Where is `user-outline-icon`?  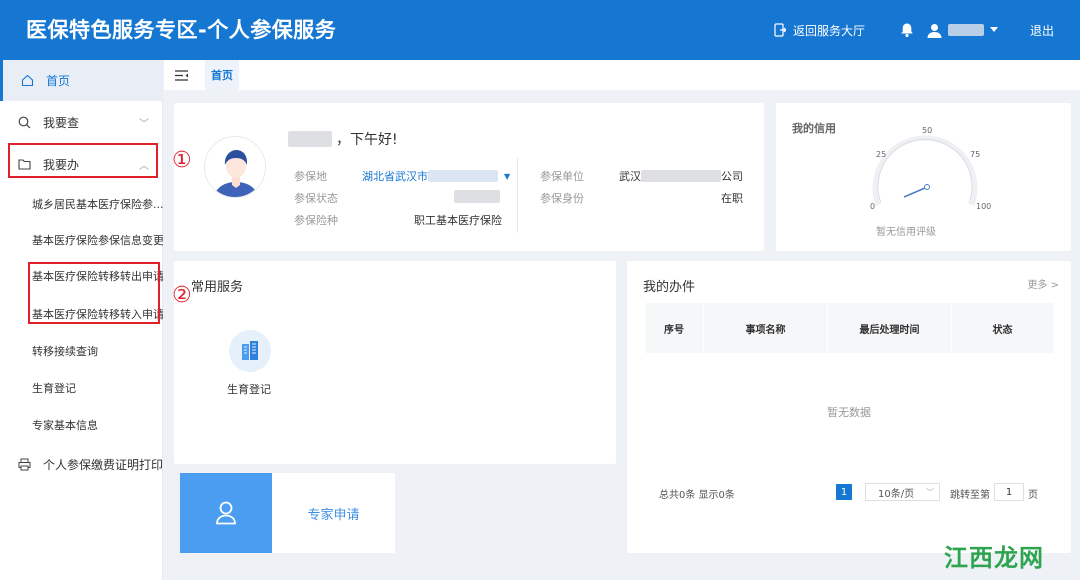 user-outline-icon is located at coordinates (226, 513).